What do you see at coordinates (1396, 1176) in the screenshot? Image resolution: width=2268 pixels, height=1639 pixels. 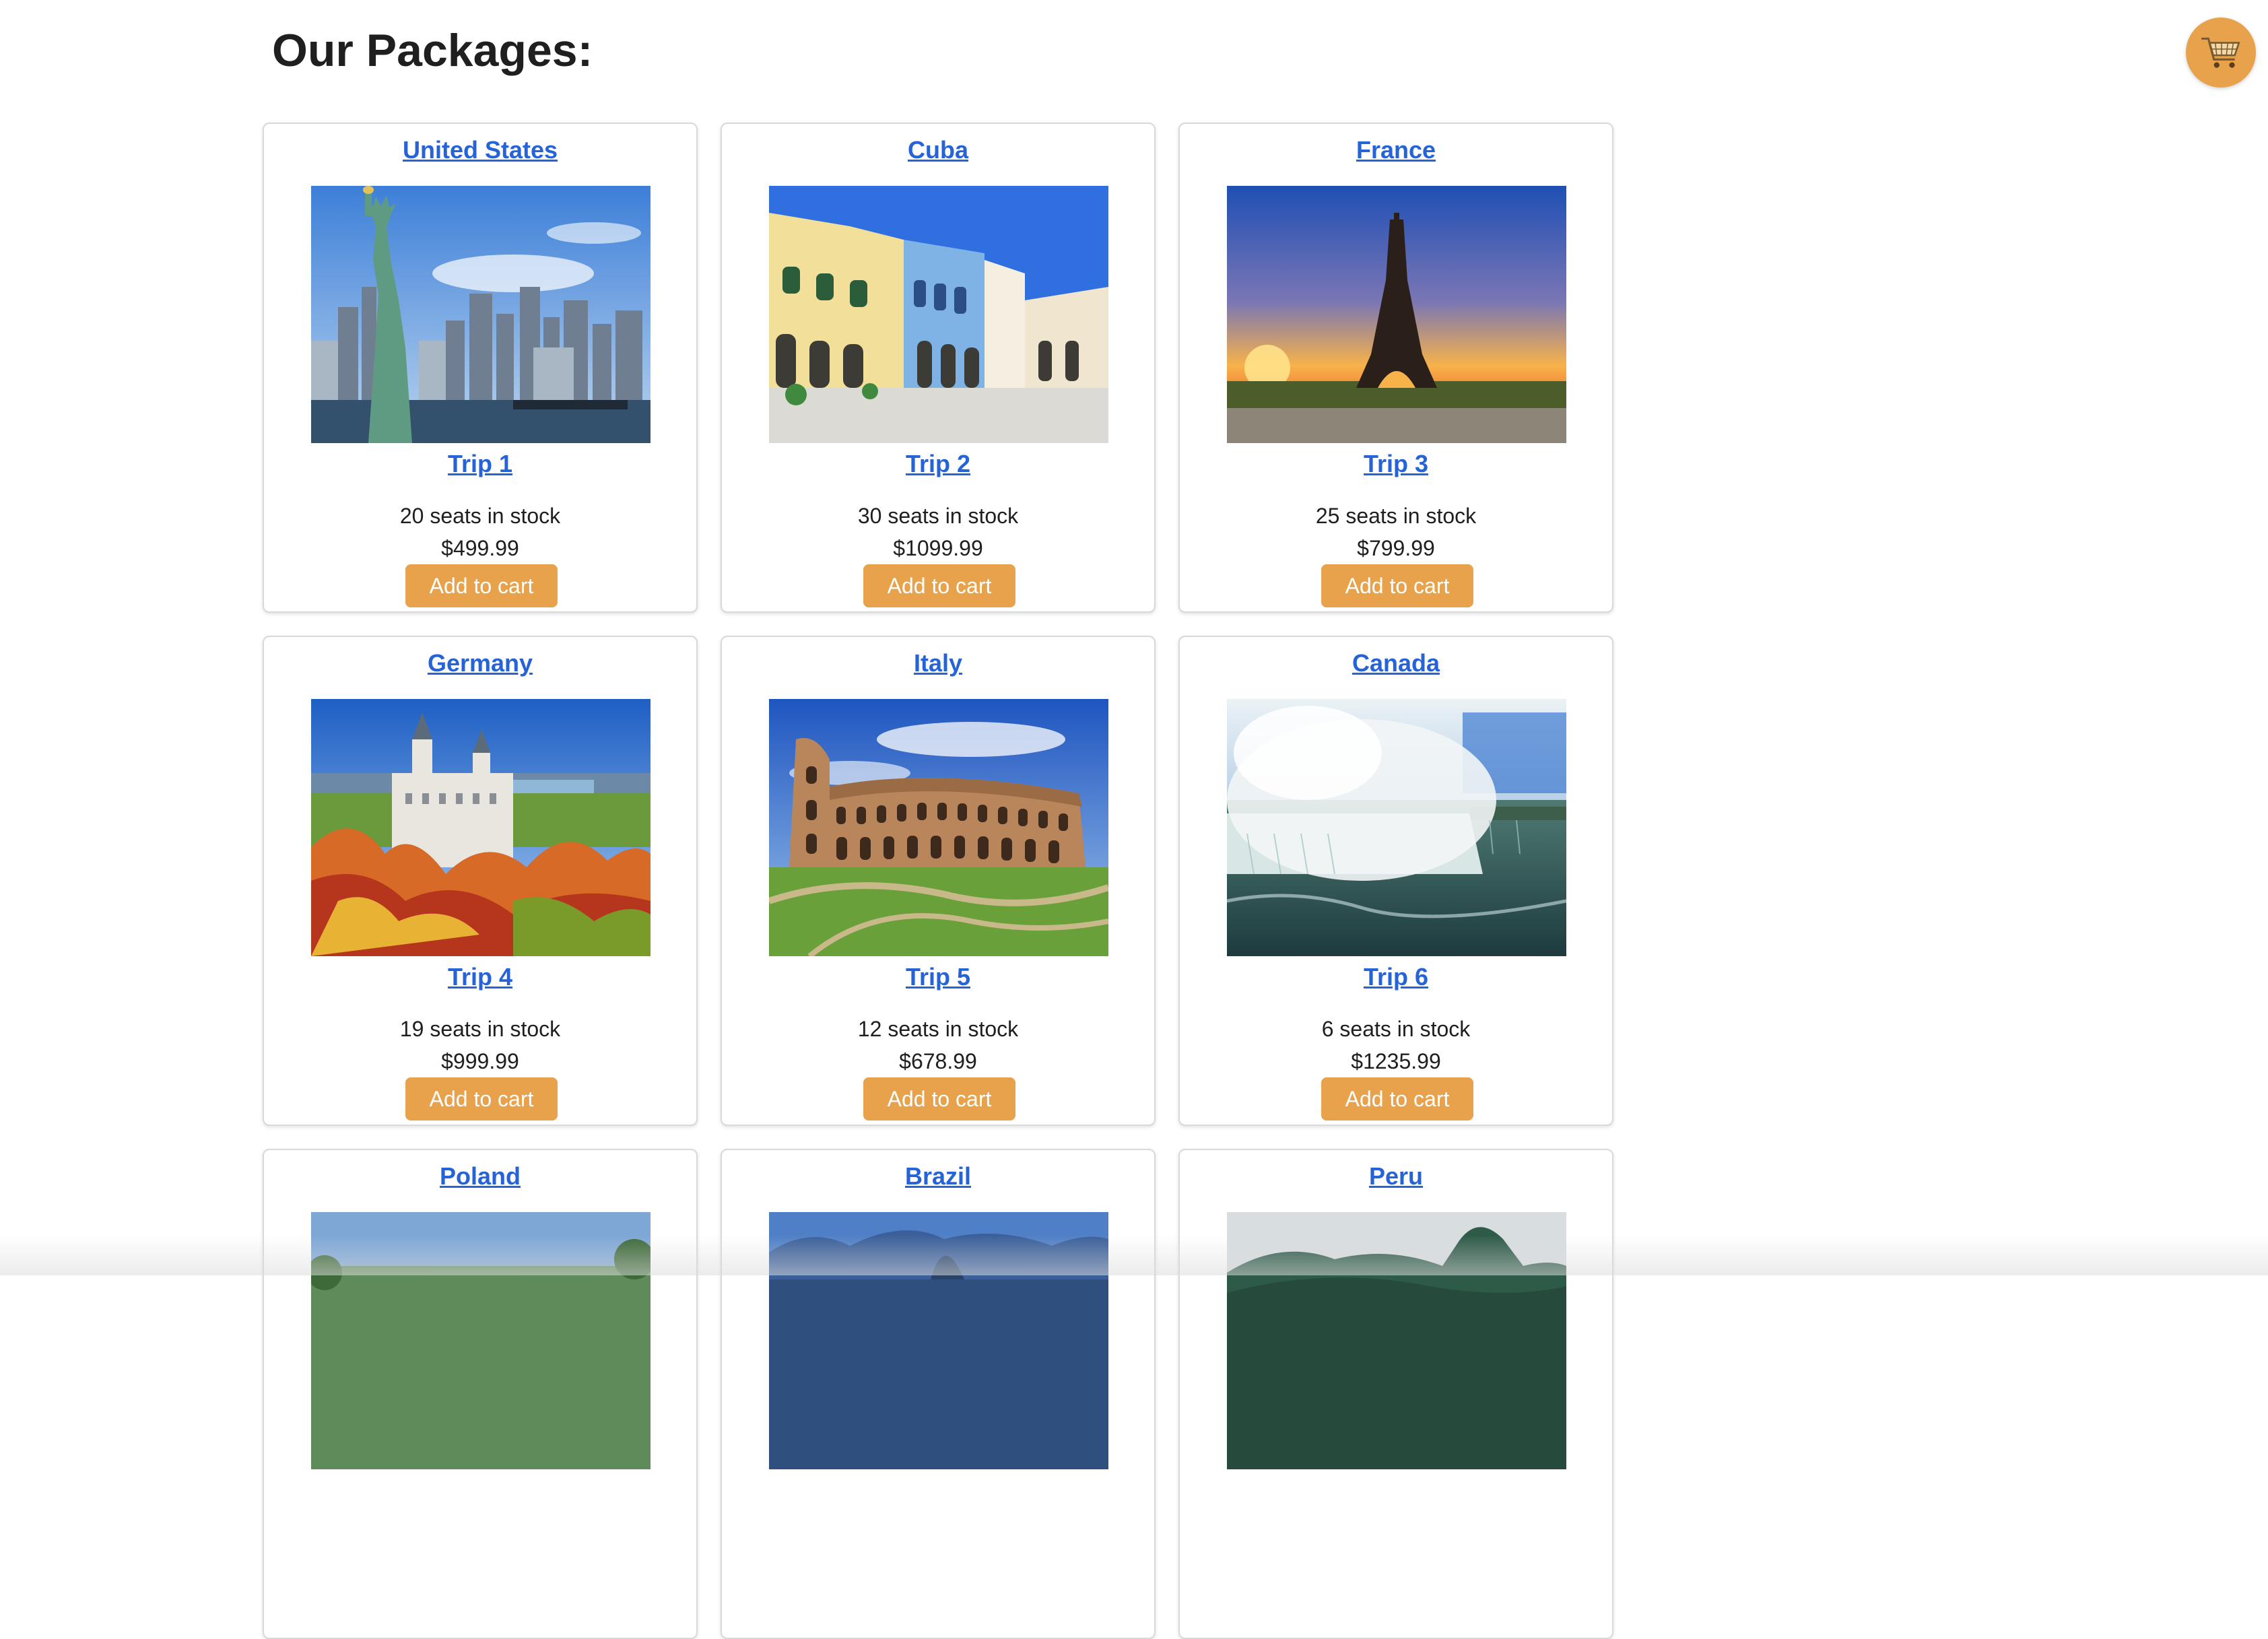 I see `country-link: Peru` at bounding box center [1396, 1176].